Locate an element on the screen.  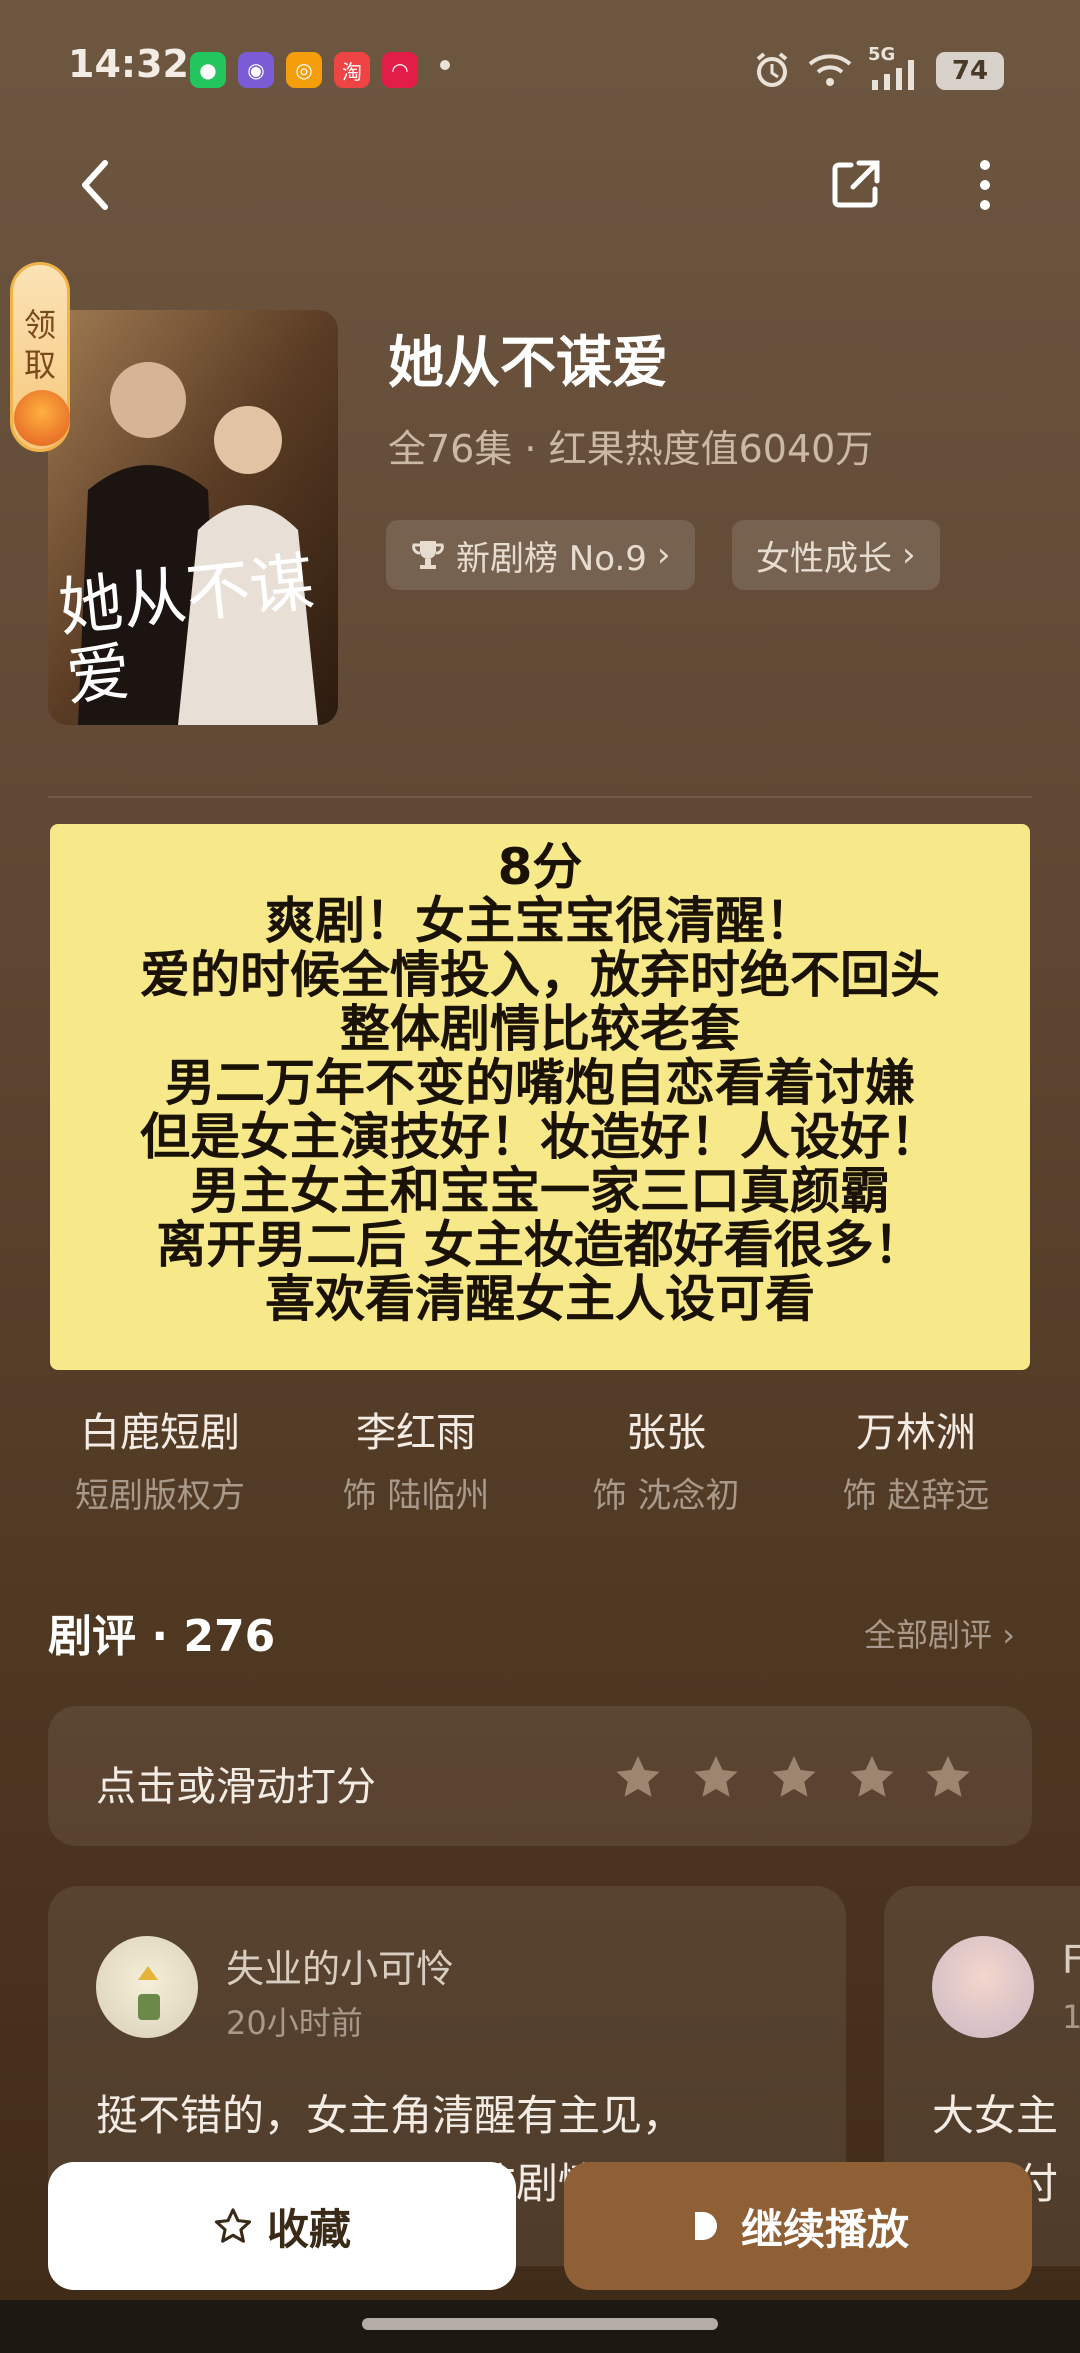
more-button is located at coordinates (985, 185).